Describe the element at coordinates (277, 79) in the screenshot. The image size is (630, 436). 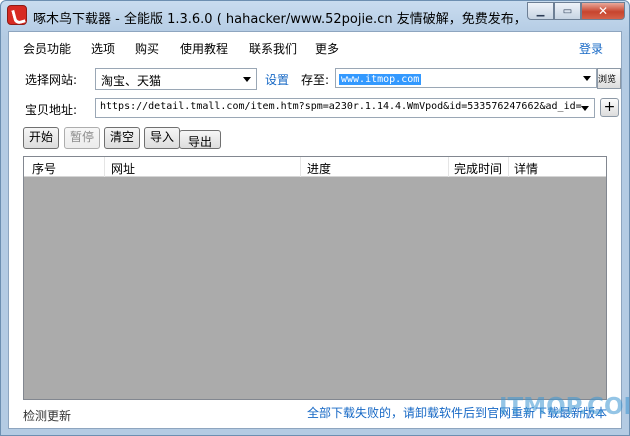
I see `settings-link: 设置` at that location.